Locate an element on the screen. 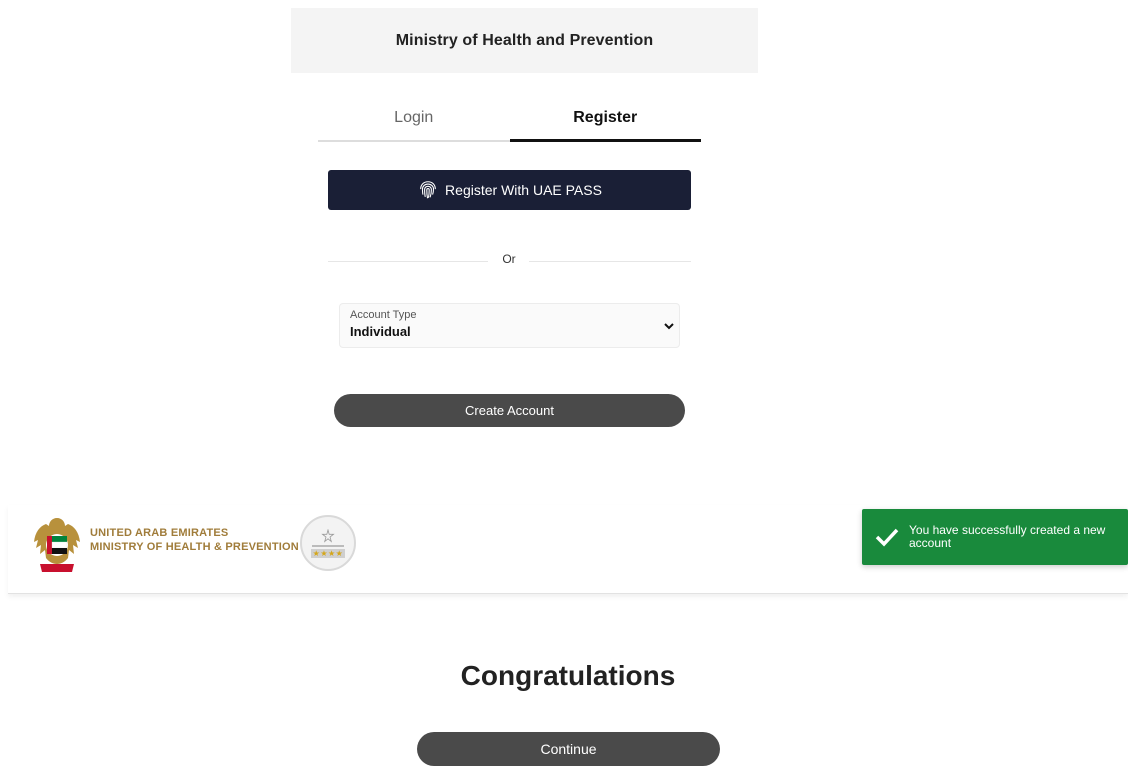 The width and height of the screenshot is (1128, 766). badge-text-lines is located at coordinates (328, 545).